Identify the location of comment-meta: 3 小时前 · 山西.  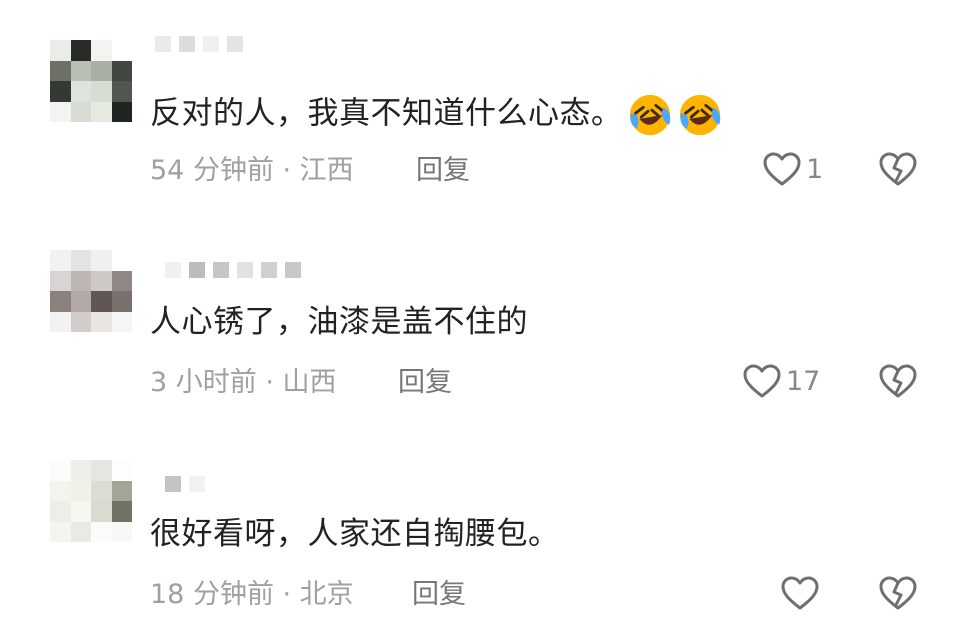
(243, 382).